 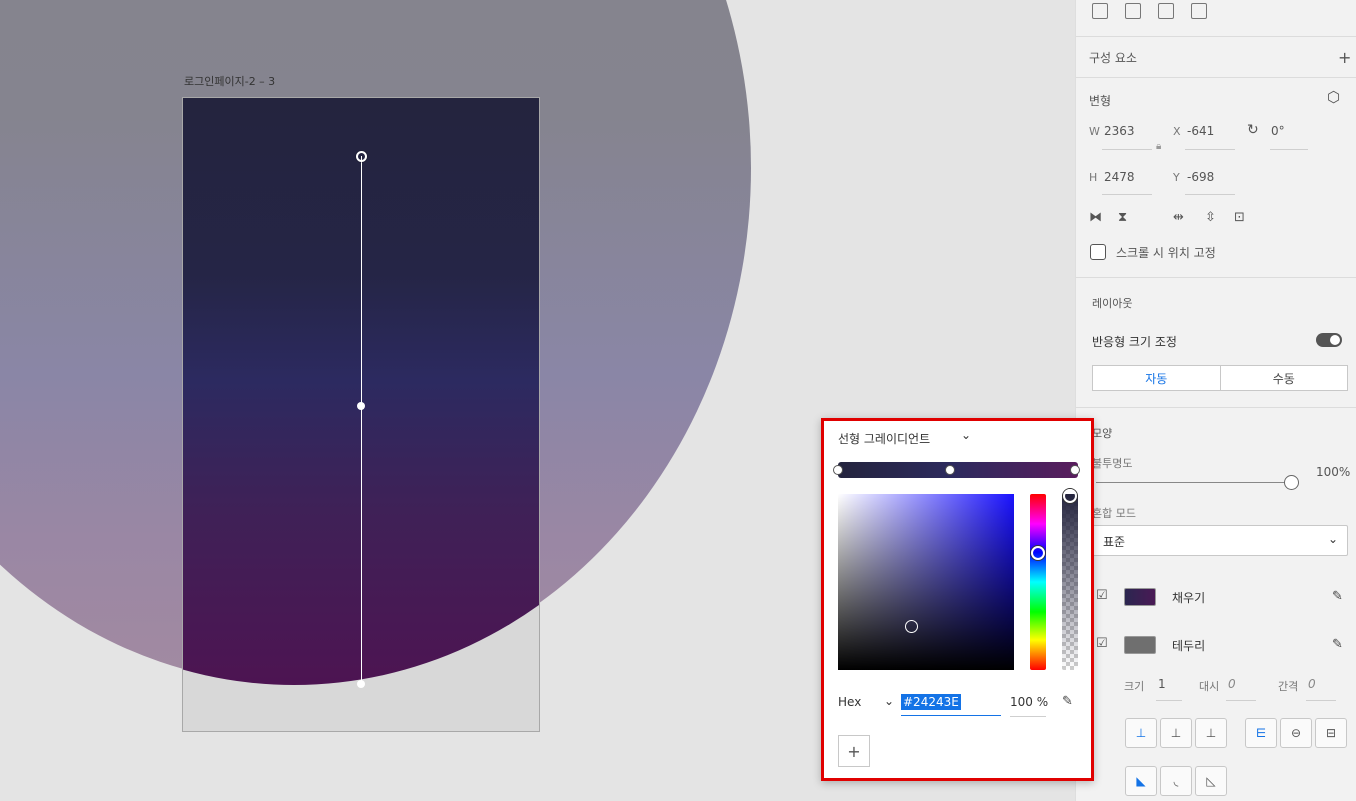 What do you see at coordinates (1296, 733) in the screenshot?
I see `cap-round-icon: ⊖` at bounding box center [1296, 733].